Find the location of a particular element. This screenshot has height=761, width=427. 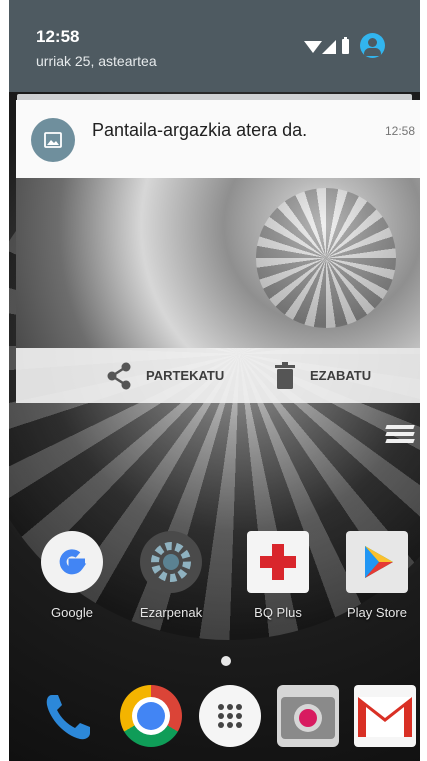

chrome-icon is located at coordinates (151, 716).